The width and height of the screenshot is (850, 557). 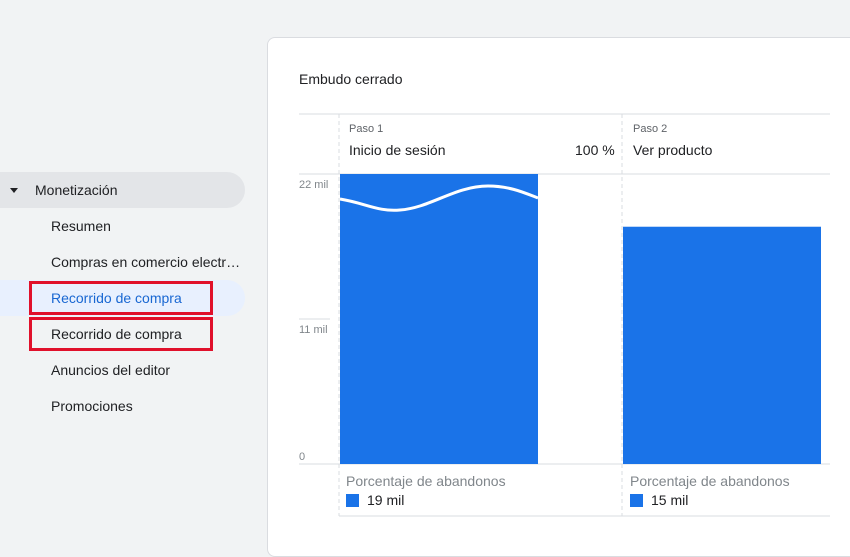 What do you see at coordinates (314, 185) in the screenshot?
I see `y-tick-label: 22 mil` at bounding box center [314, 185].